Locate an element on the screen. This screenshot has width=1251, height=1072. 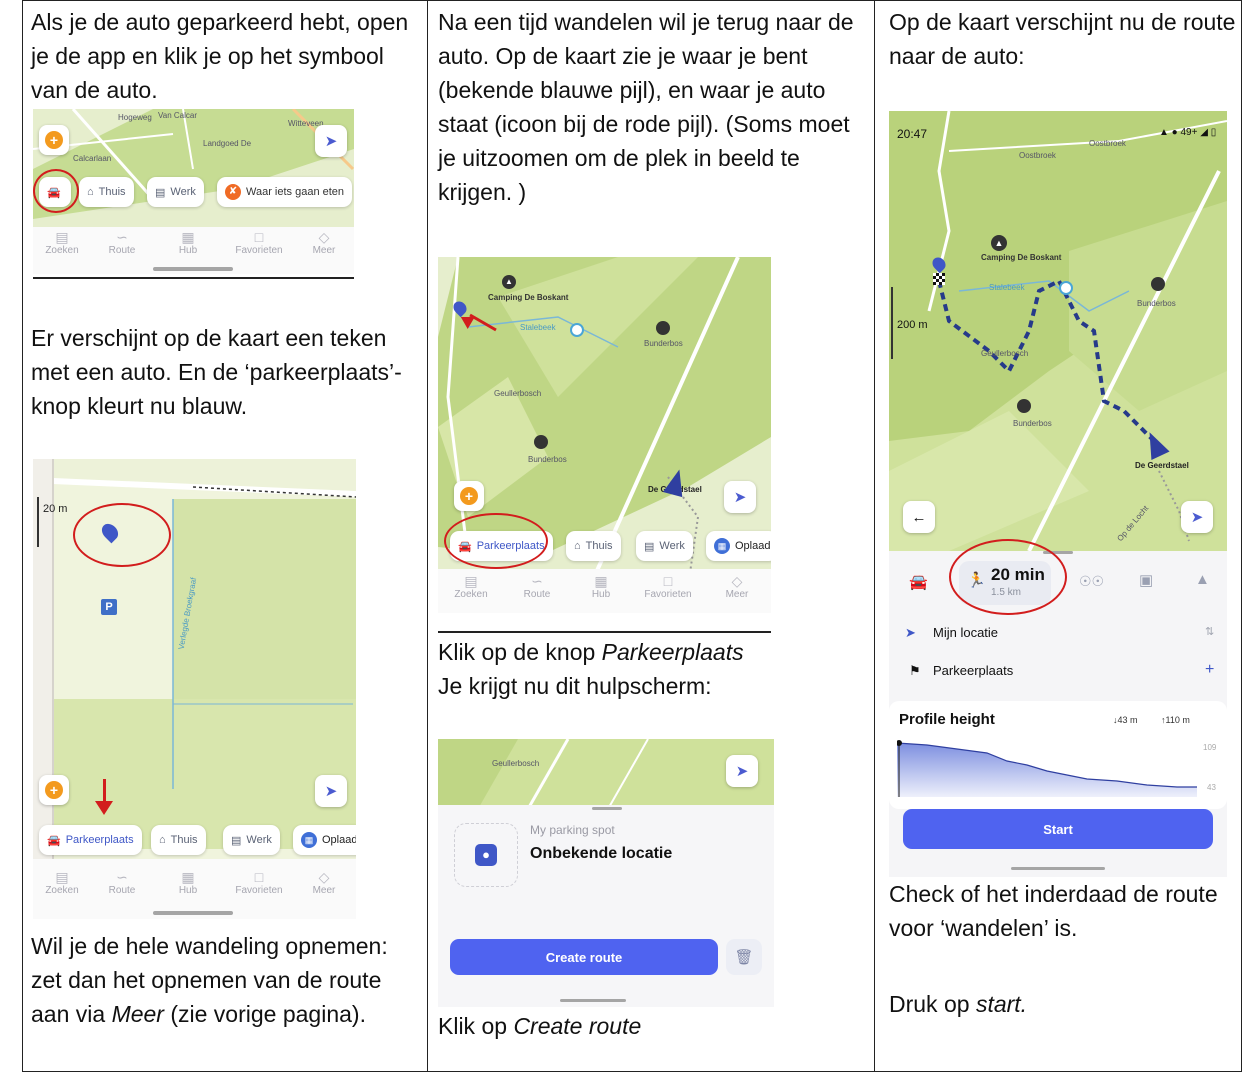
flag-icon: ⚑ is located at coordinates (915, 670).